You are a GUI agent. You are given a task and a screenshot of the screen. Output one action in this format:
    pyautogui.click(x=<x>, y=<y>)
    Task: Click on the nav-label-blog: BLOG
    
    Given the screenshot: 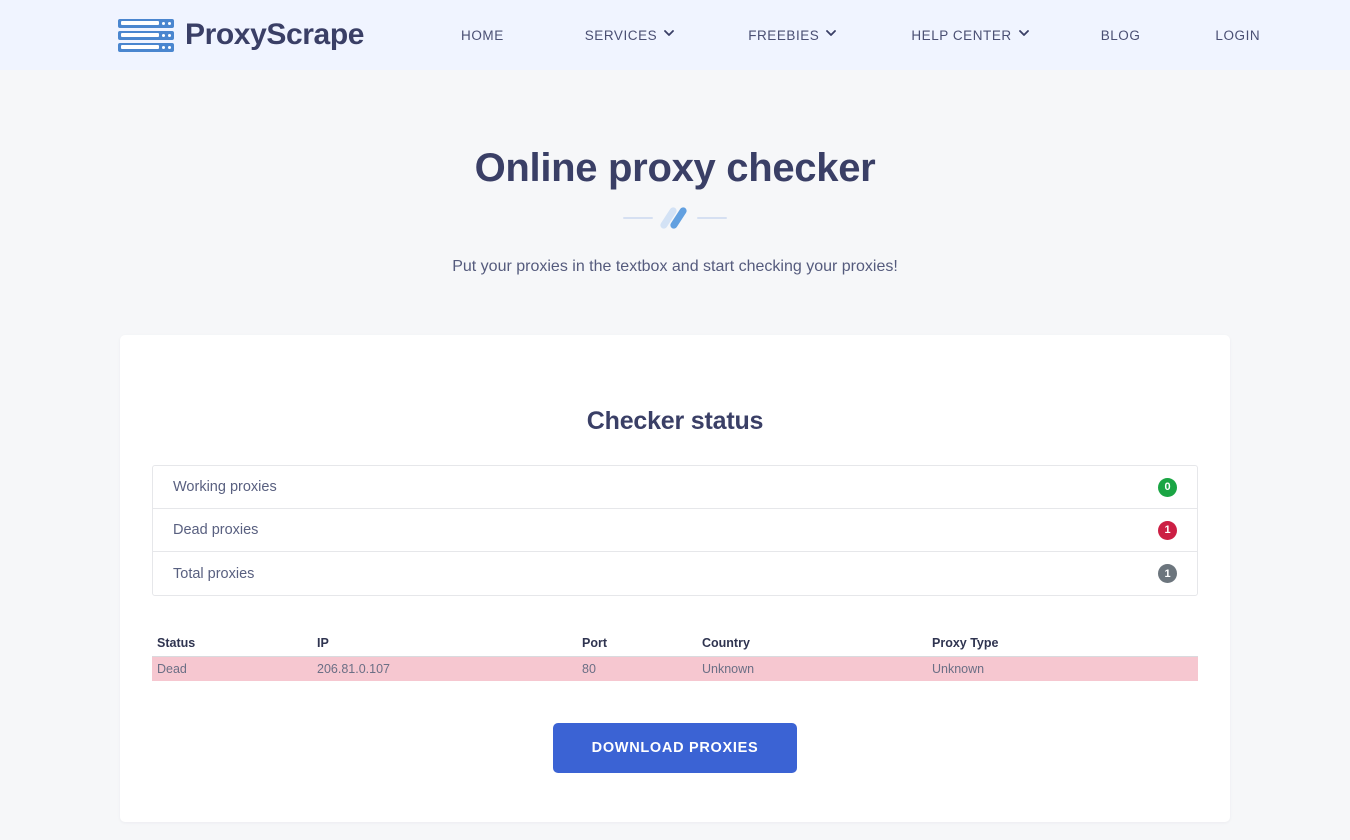 What is the action you would take?
    pyautogui.click(x=1120, y=35)
    